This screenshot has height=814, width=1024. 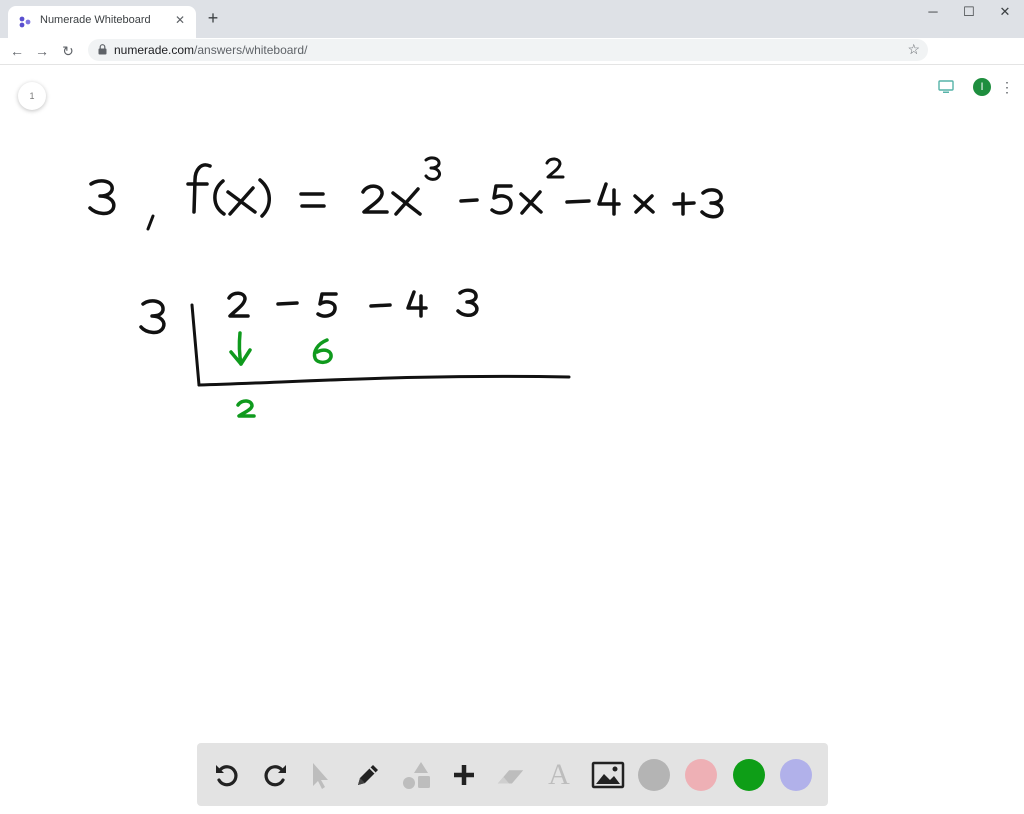 What do you see at coordinates (25, 22) in the screenshot?
I see `numerade-logo-icon` at bounding box center [25, 22].